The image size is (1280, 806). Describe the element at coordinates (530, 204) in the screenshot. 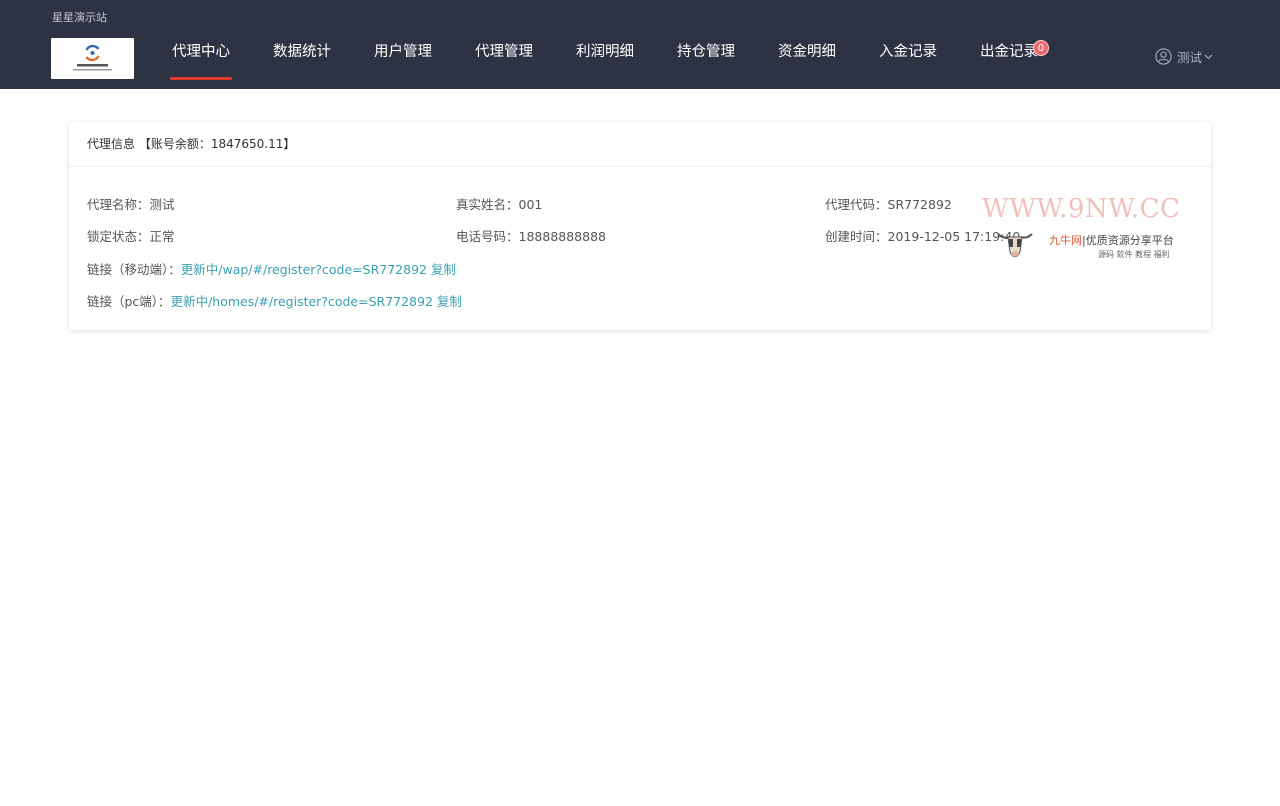

I see `real-name-value: 001` at that location.